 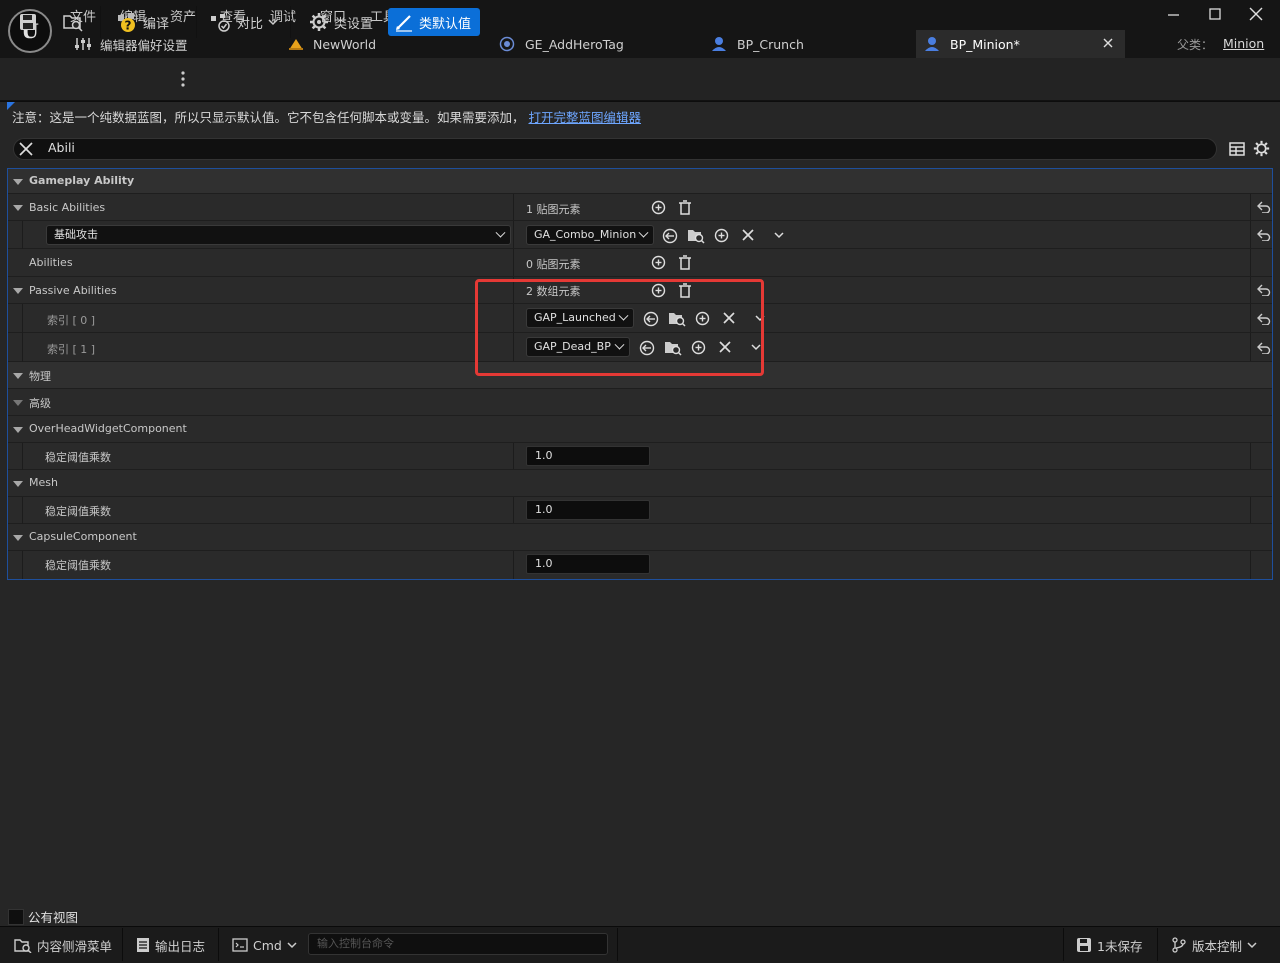 I want to click on row-mesh: Mesh, so click(x=640, y=483).